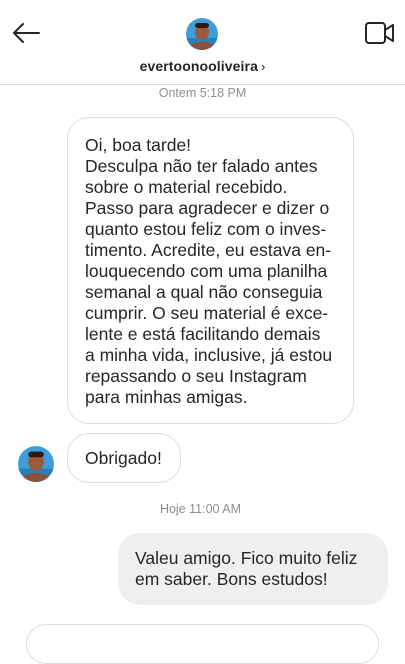 The width and height of the screenshot is (405, 664). What do you see at coordinates (207, 208) in the screenshot?
I see `message-line: Passo para agradecer e dizer o` at bounding box center [207, 208].